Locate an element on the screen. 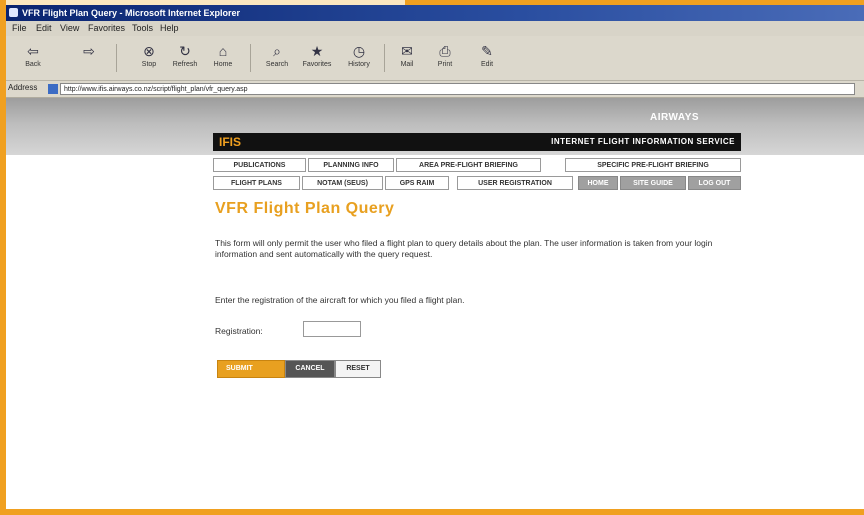 Image resolution: width=864 pixels, height=515 pixels. home-button: ⌂ Home is located at coordinates (223, 59).